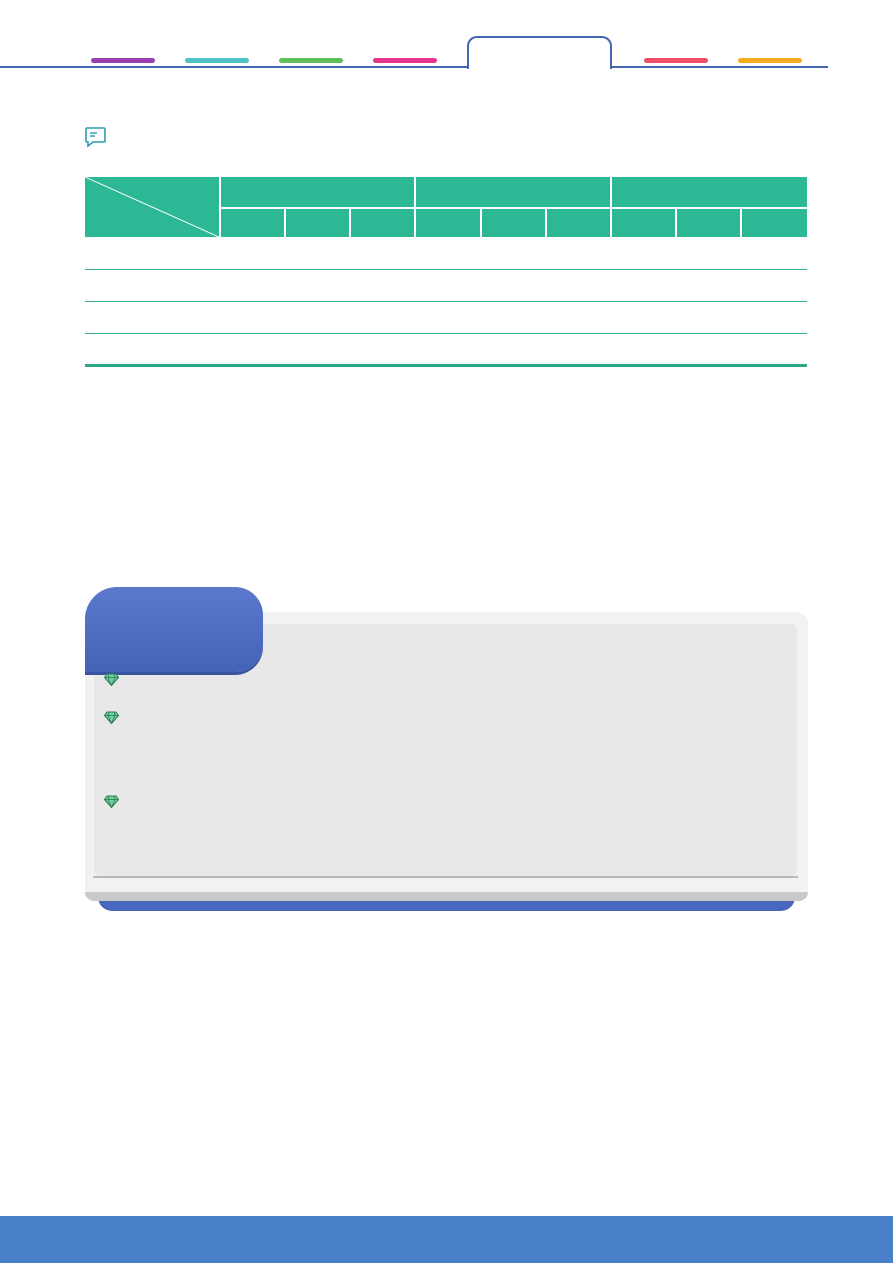 This screenshot has width=893, height=1263. What do you see at coordinates (445, 877) in the screenshot?
I see `summary-divider` at bounding box center [445, 877].